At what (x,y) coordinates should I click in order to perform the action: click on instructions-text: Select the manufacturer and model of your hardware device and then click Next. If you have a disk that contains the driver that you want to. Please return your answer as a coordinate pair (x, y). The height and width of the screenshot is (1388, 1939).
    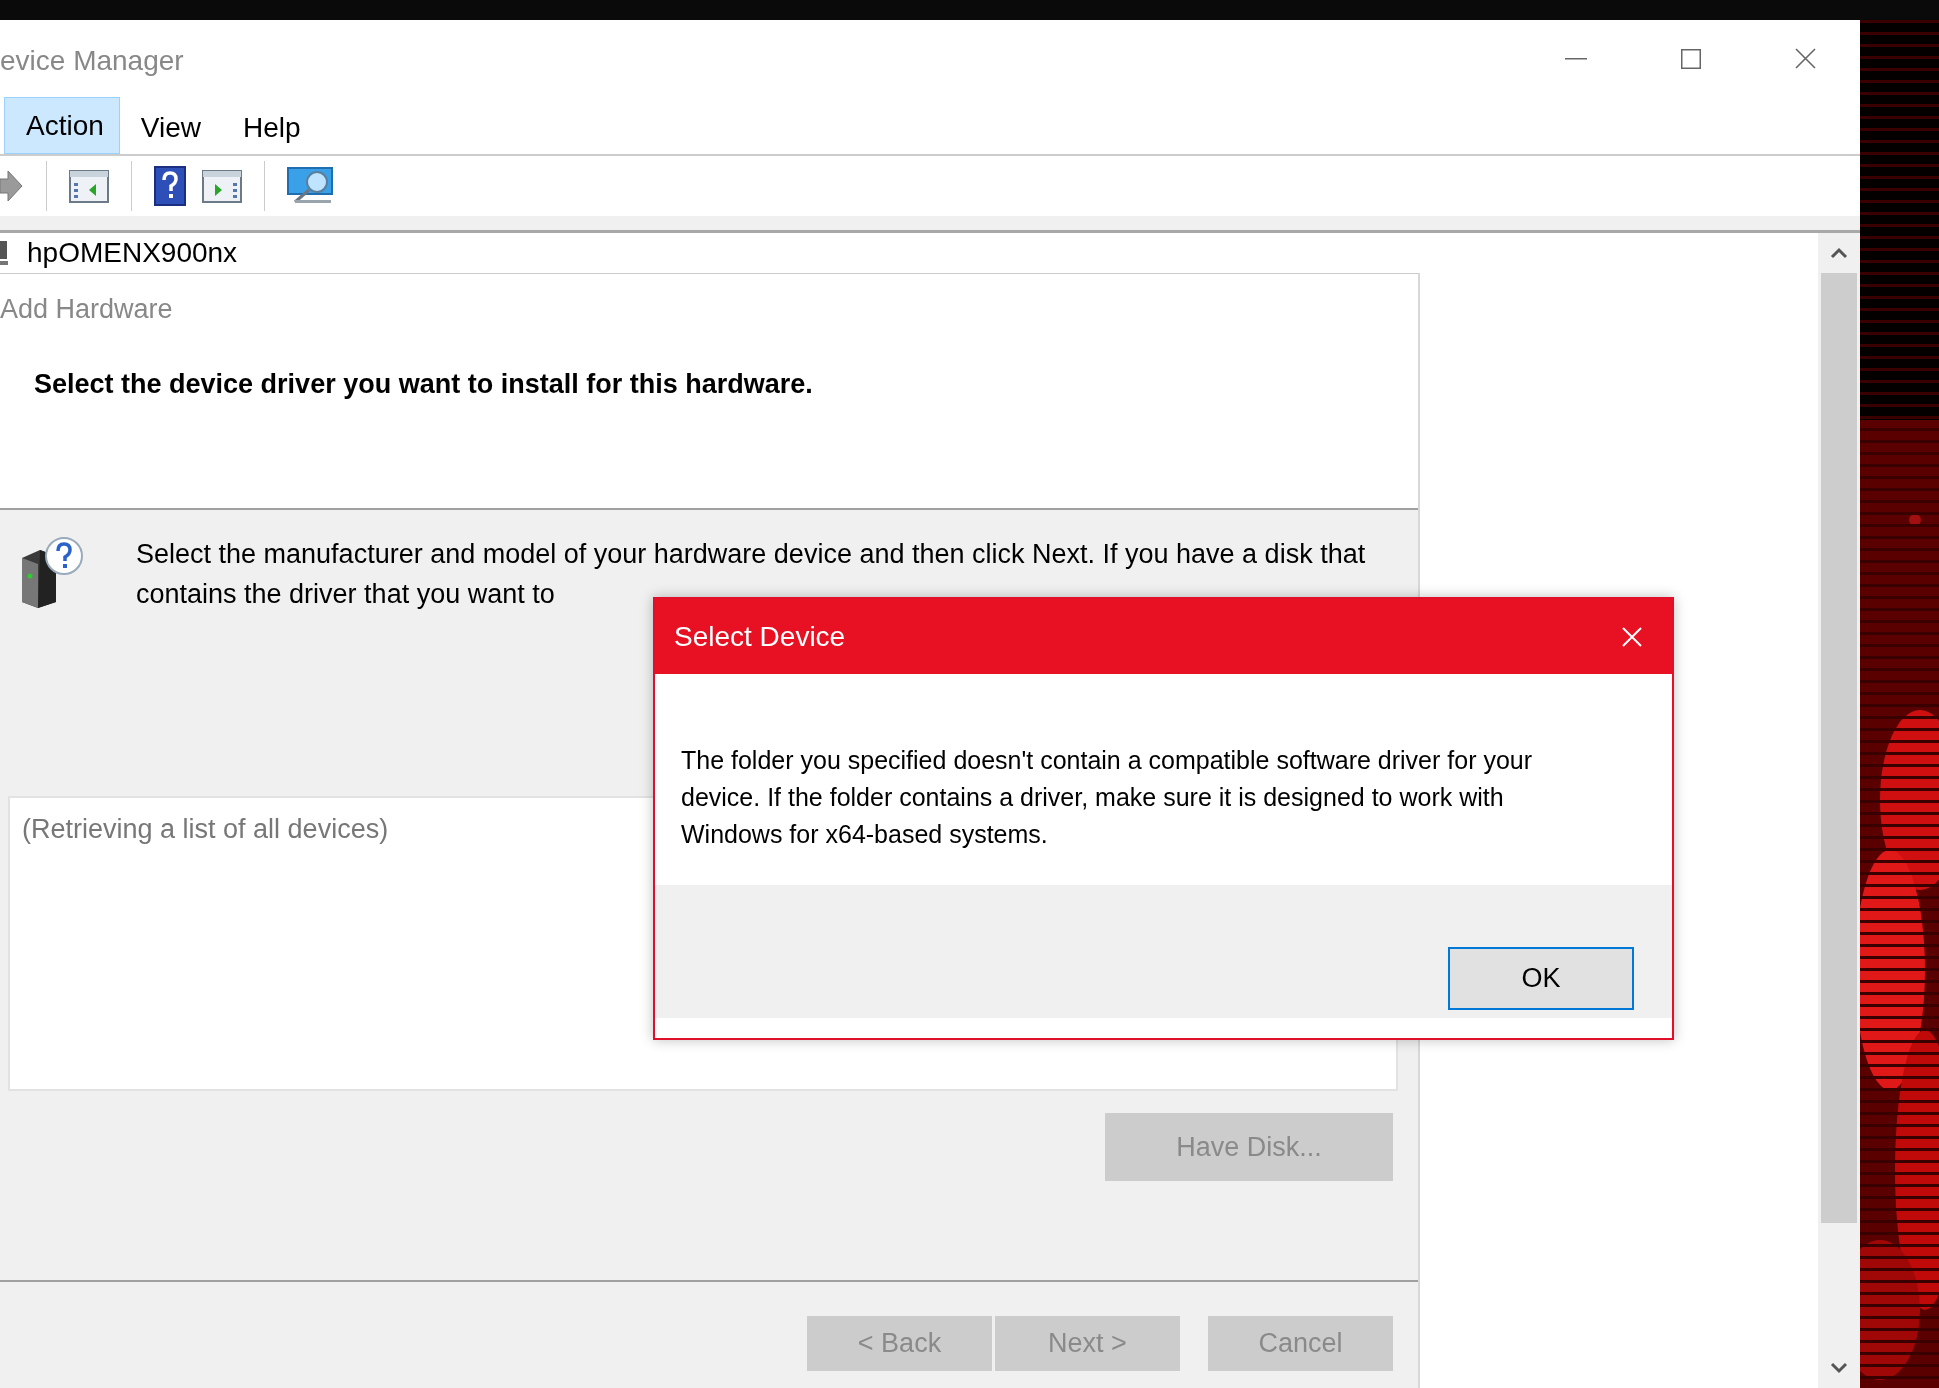
    Looking at the image, I should click on (751, 574).